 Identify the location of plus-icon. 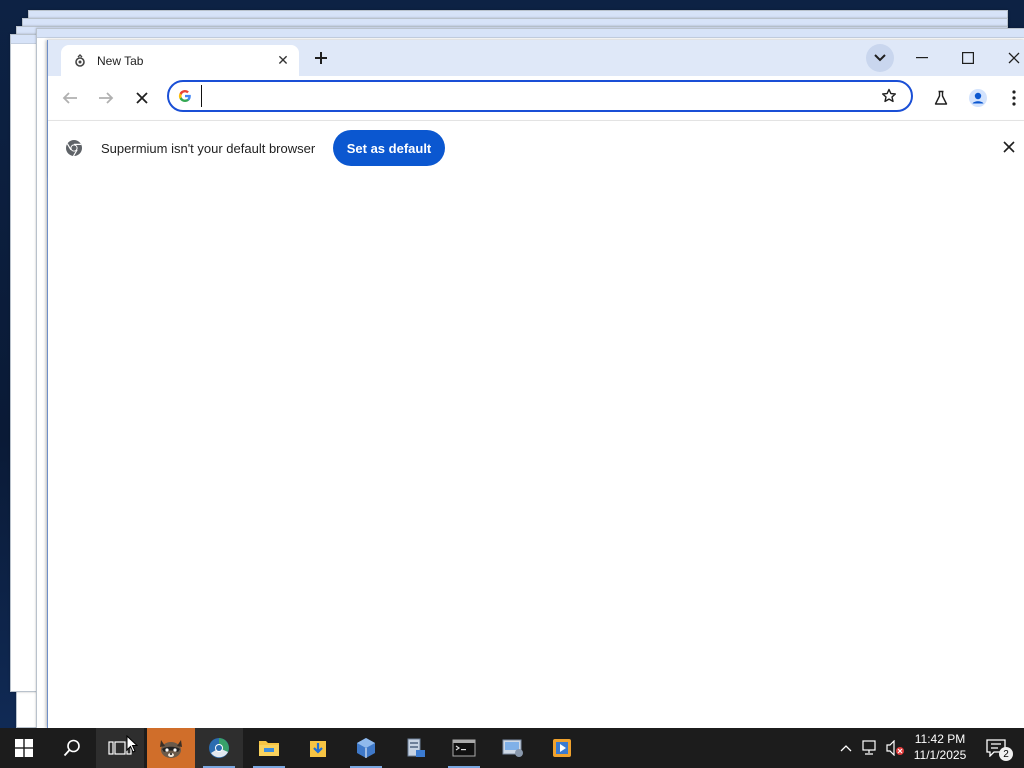
(321, 58).